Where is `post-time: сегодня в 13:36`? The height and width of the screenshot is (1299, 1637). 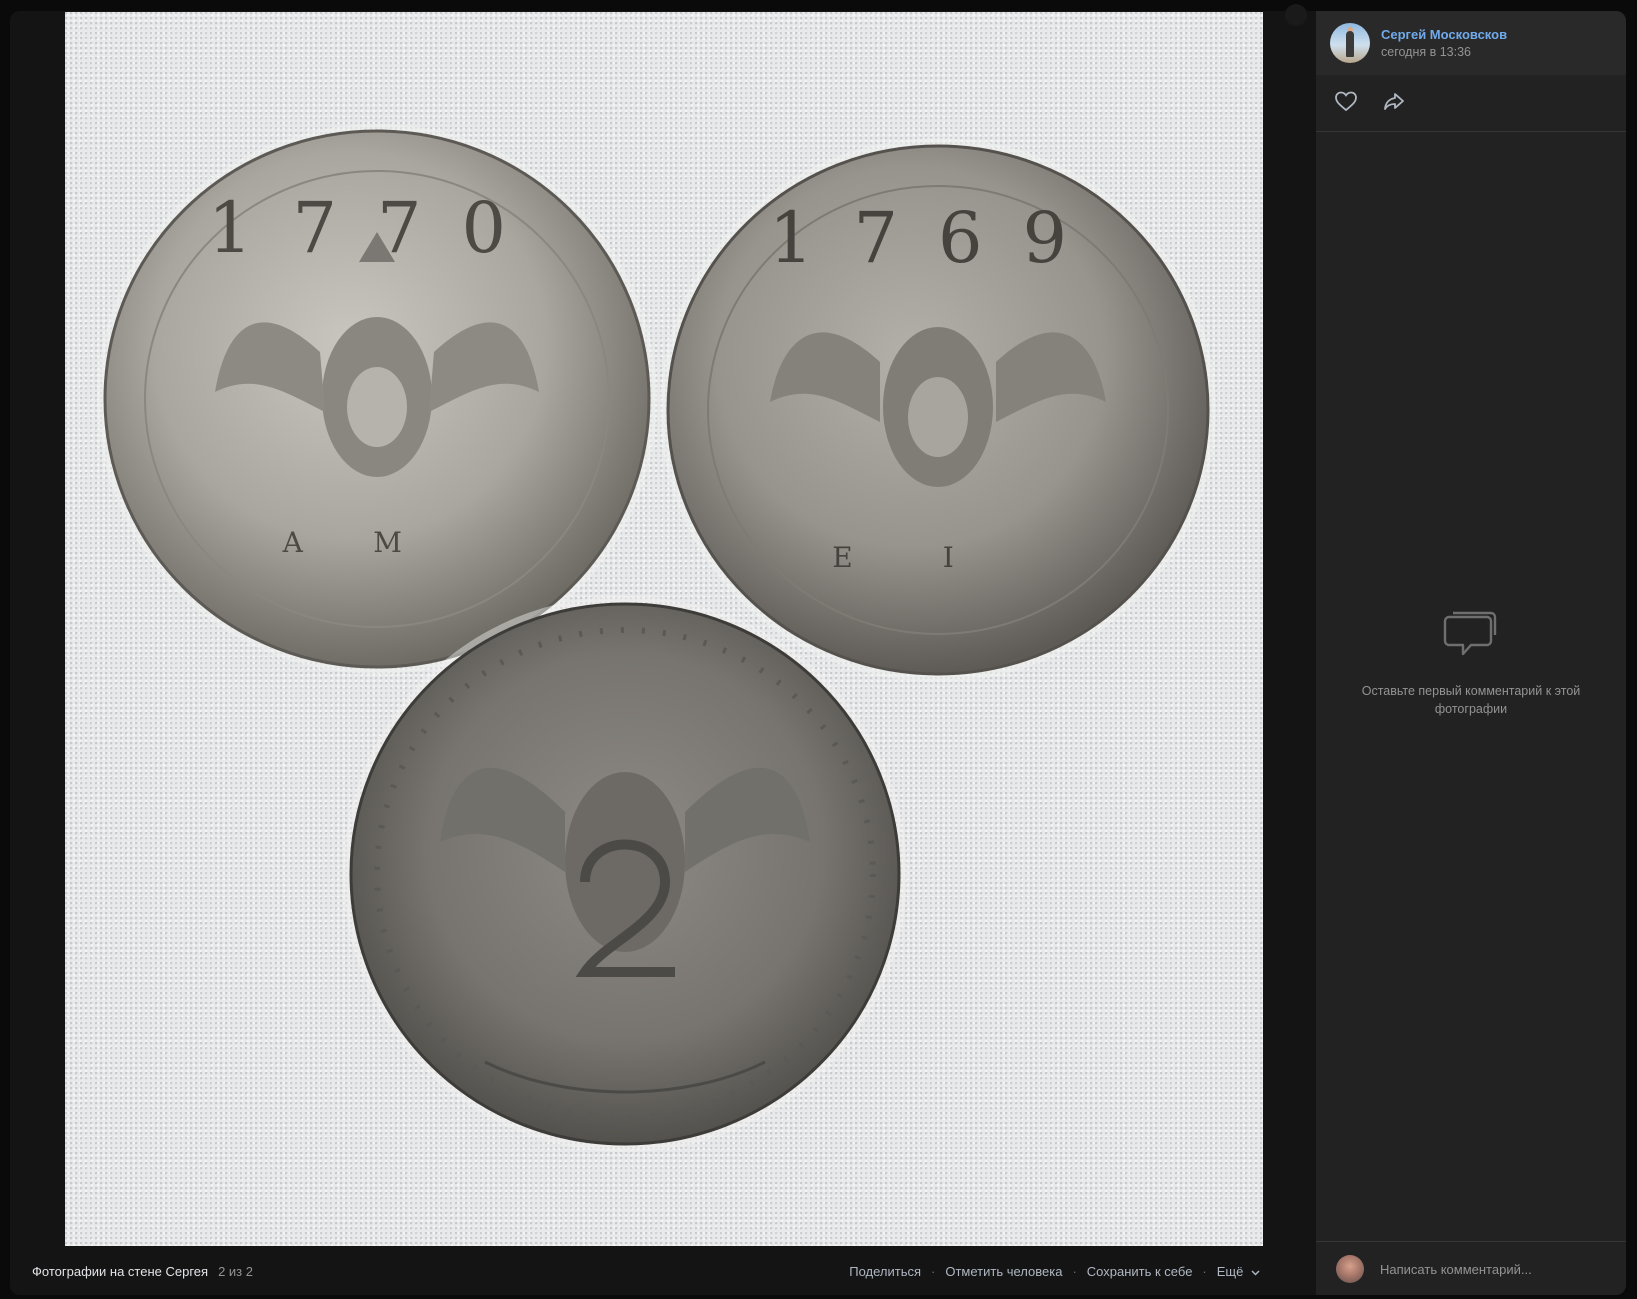 post-time: сегодня в 13:36 is located at coordinates (1444, 52).